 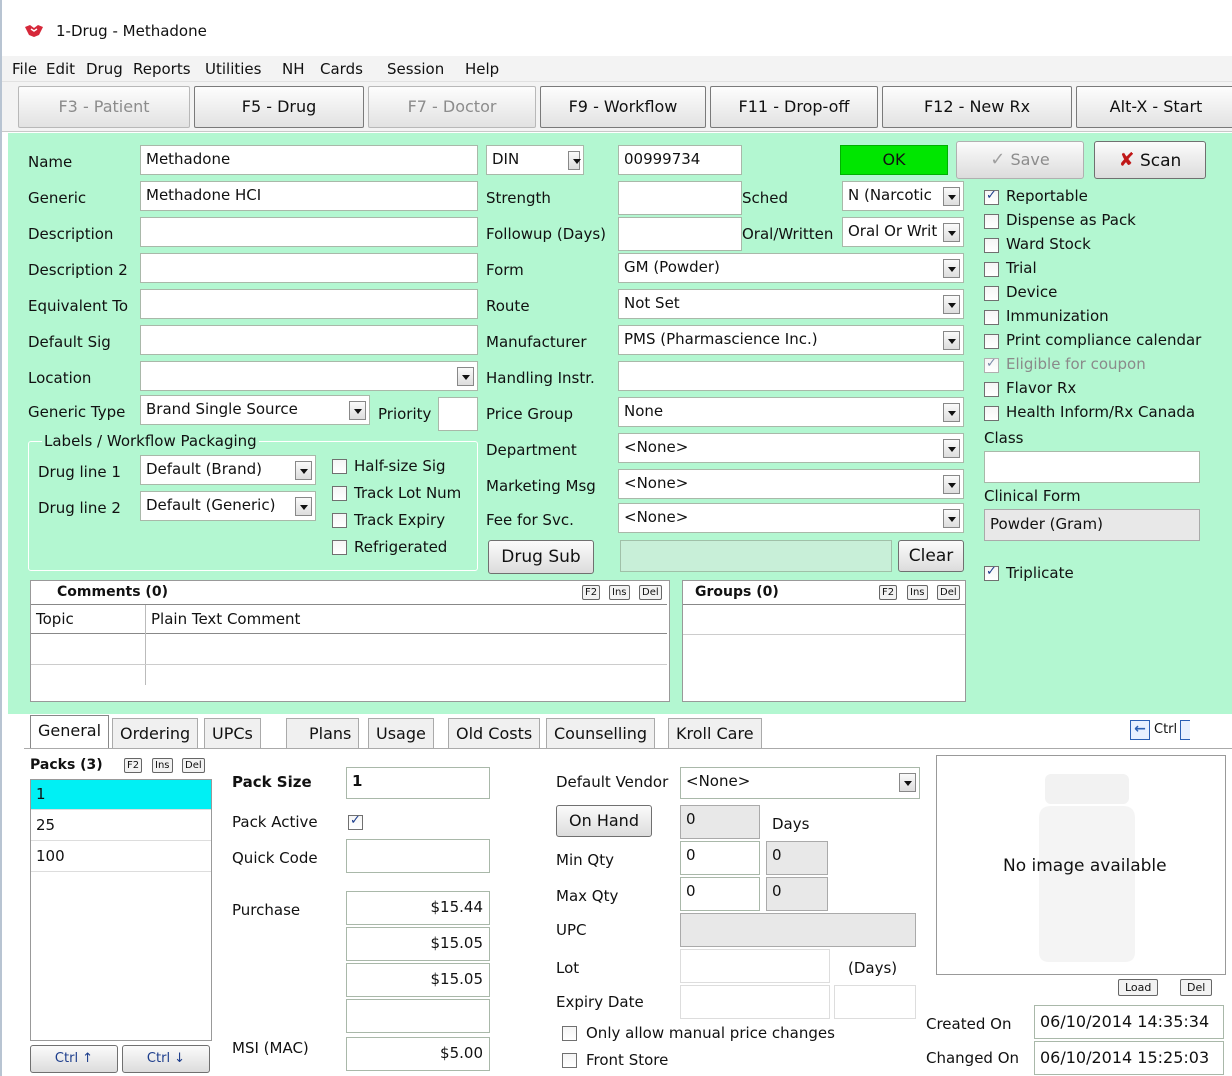 I want to click on save-button: ✓ Save, so click(x=1020, y=160).